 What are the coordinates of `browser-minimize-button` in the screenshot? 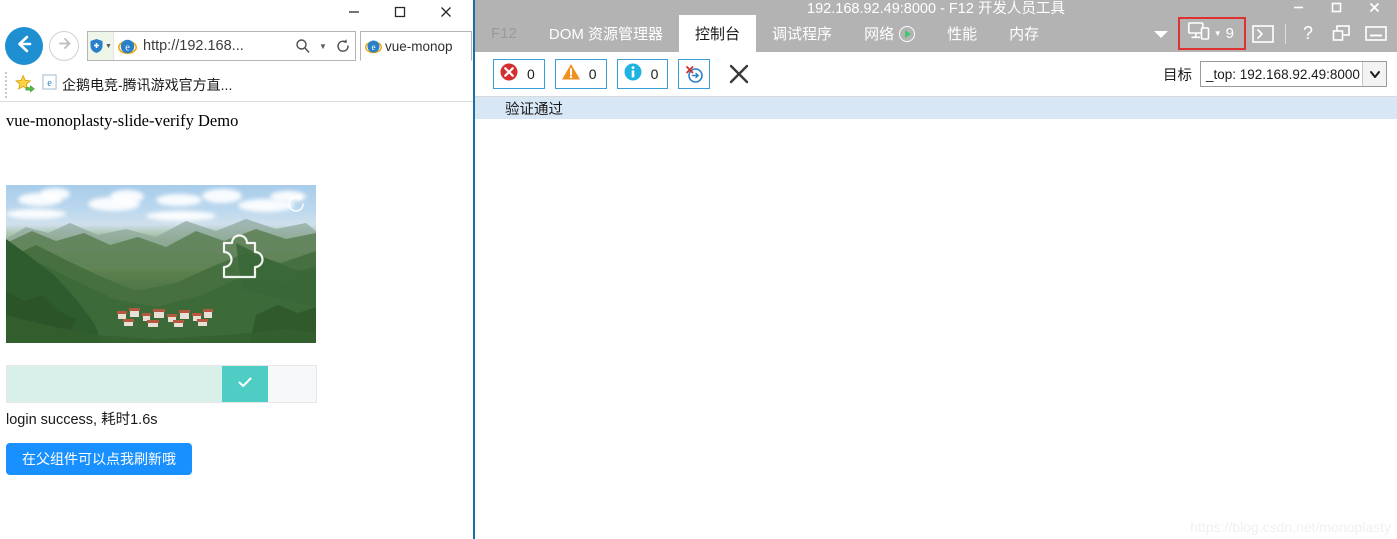 It's located at (354, 12).